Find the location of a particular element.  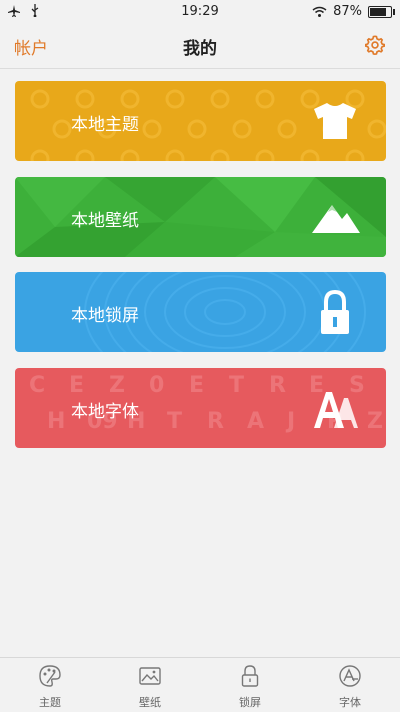

font-card-letter: A is located at coordinates (255, 421).